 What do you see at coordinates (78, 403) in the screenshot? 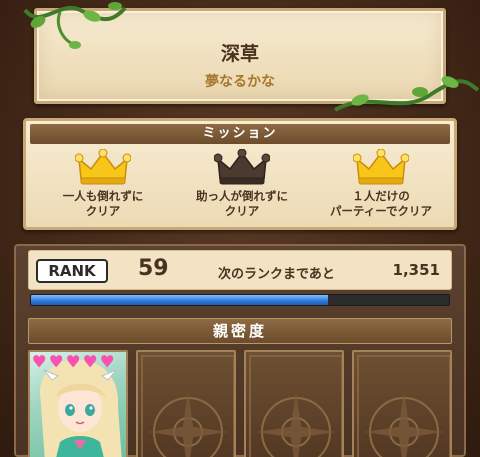
I see `character-card: ♥ ♥ ♥ ♥ ♥` at bounding box center [78, 403].